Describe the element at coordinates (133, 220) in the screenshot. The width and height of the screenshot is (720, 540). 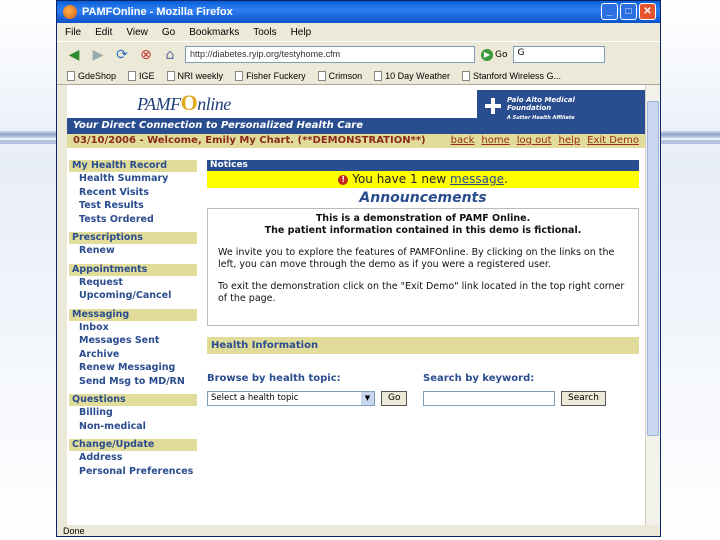
I see `sidebar-item-tests-ordered: Tests Ordered` at that location.